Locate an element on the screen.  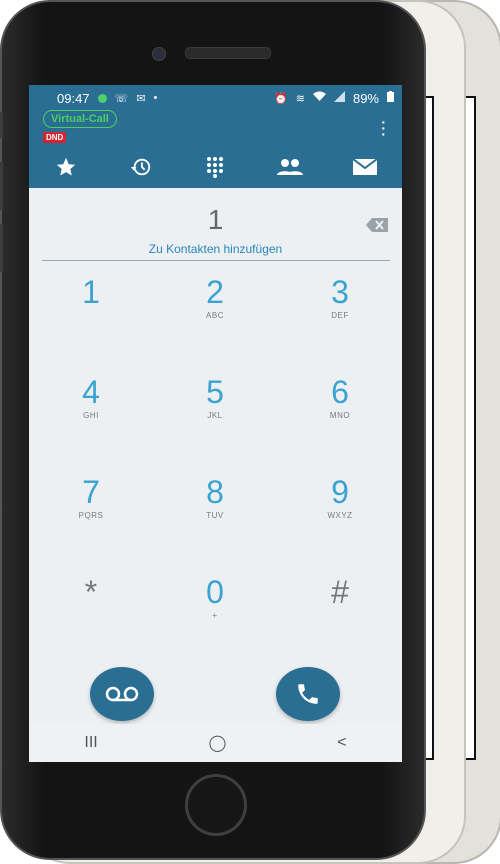
key-digit: # is located at coordinates (340, 592).